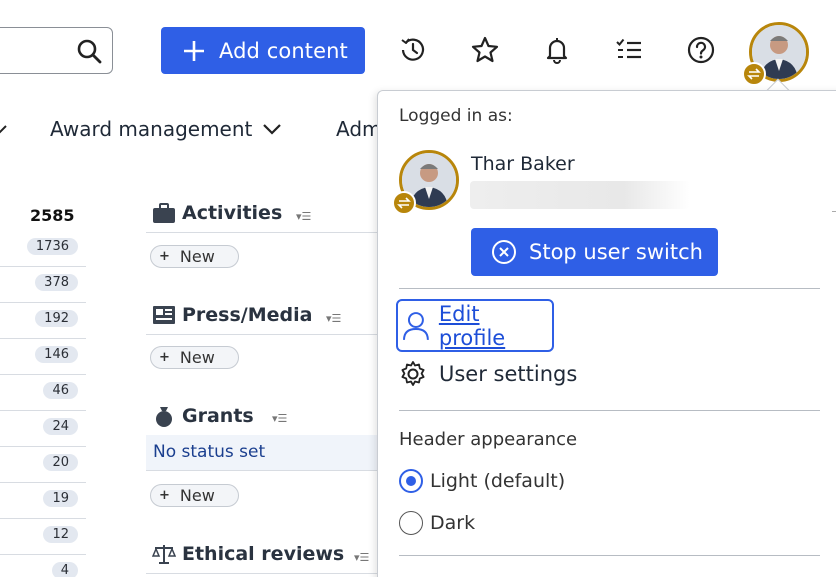 This screenshot has height=577, width=836. I want to click on table-row: 46, so click(43, 393).